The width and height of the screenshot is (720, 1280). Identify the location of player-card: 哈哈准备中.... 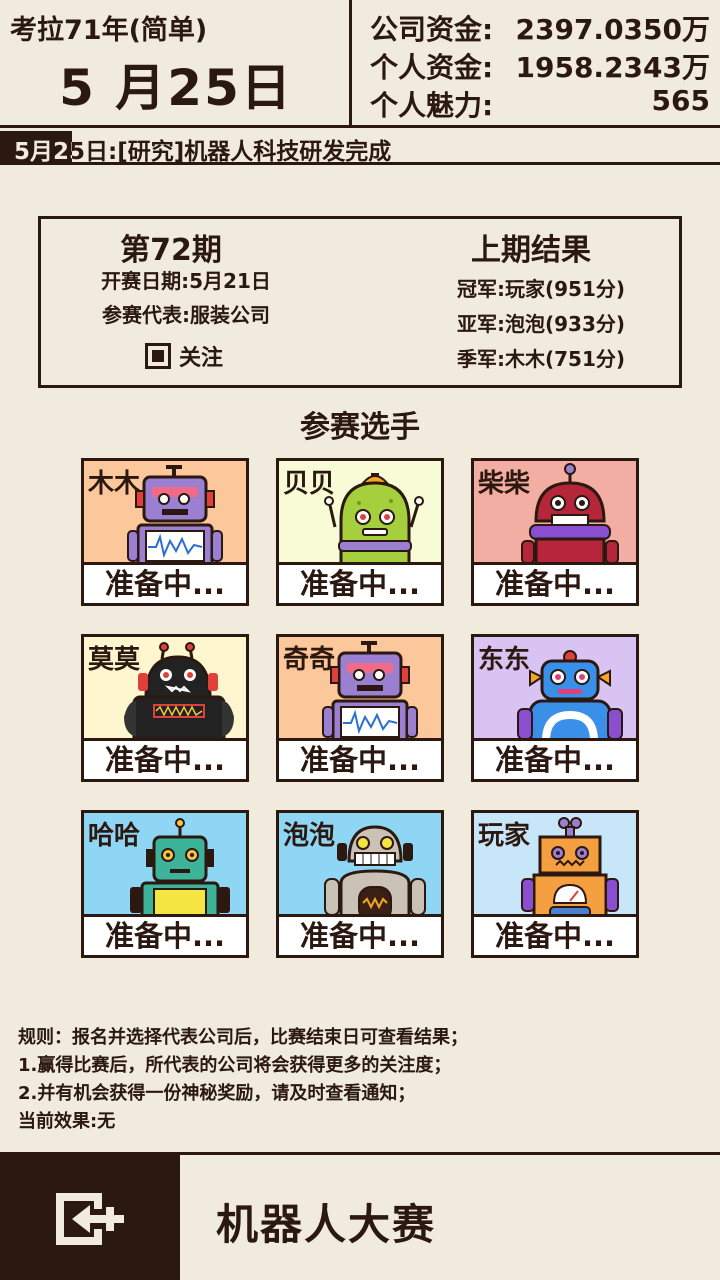
(165, 884).